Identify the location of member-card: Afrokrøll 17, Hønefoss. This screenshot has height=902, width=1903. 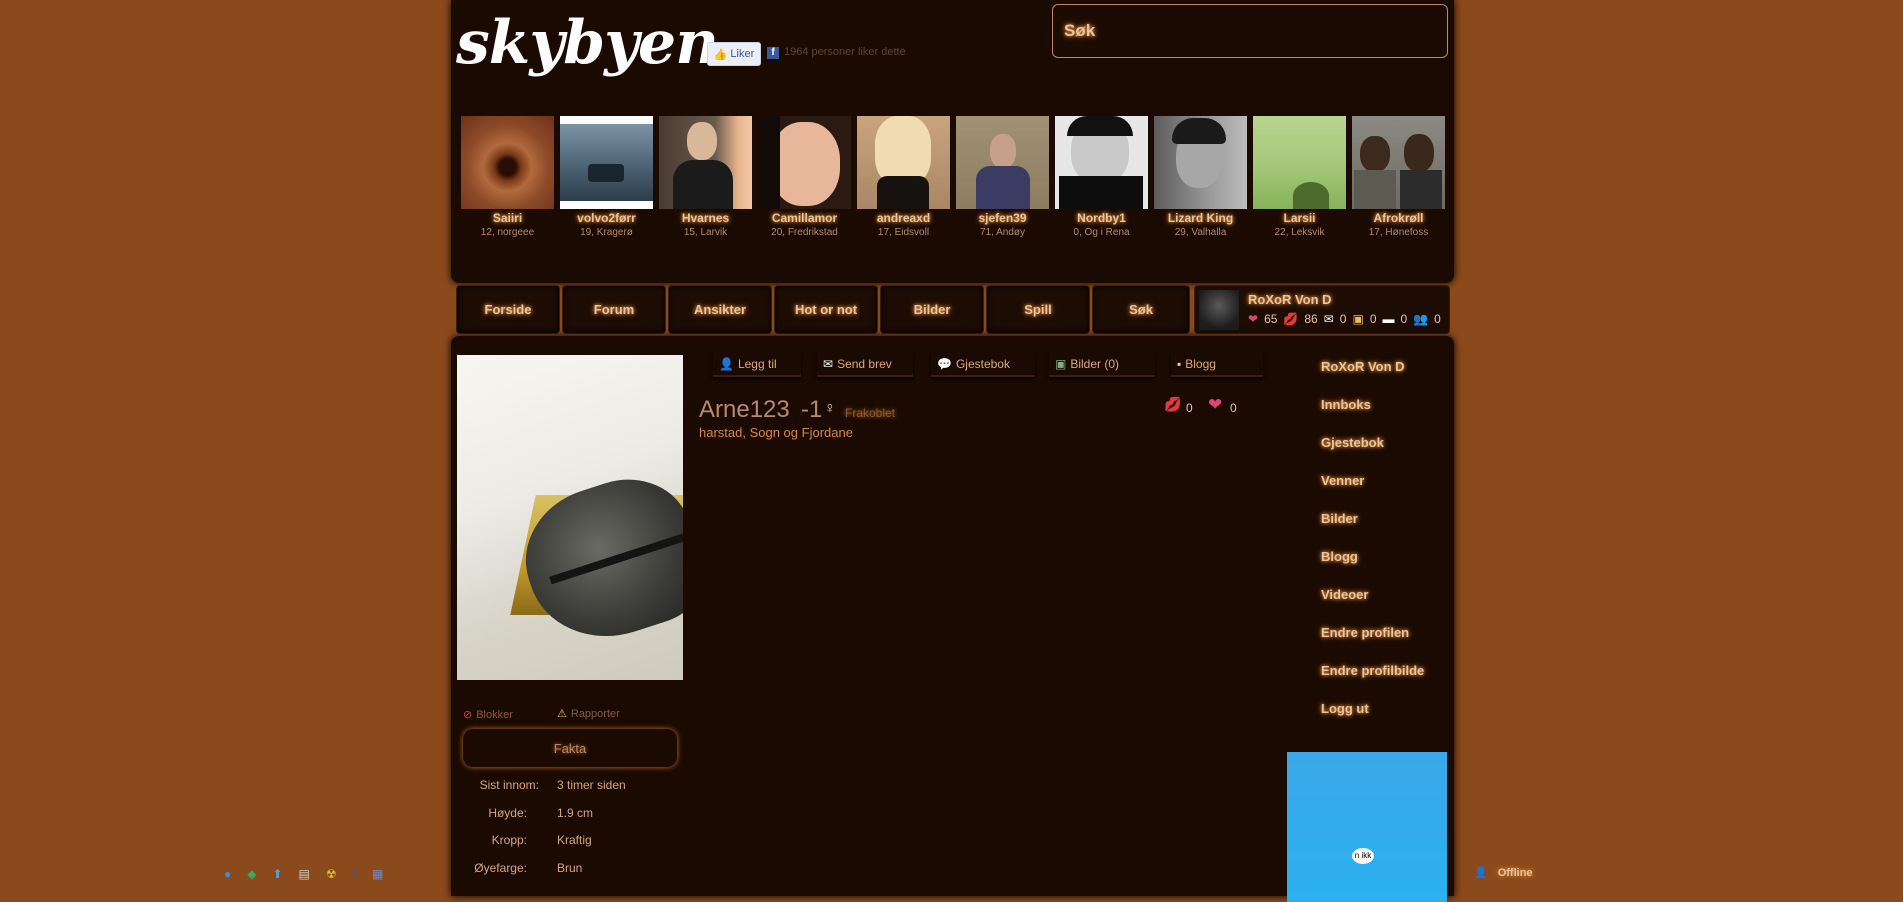
(1398, 177).